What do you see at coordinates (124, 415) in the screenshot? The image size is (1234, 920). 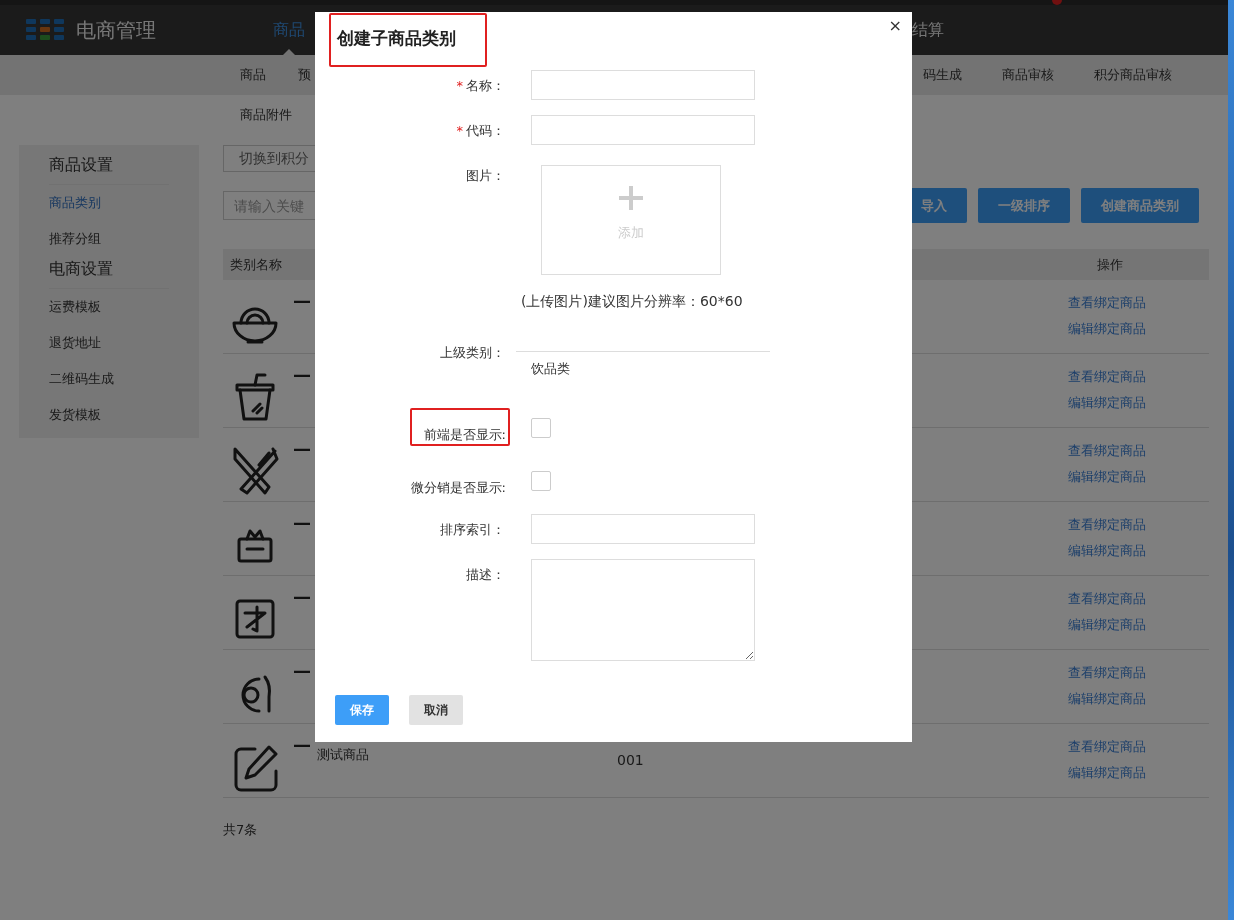 I see `sidebar-item: 发货模板` at bounding box center [124, 415].